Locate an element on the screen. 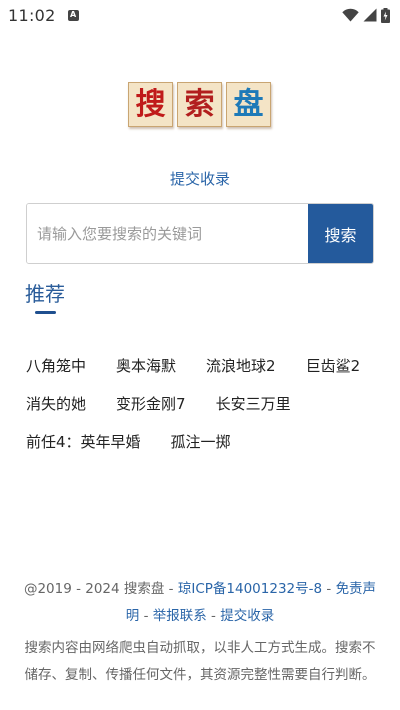 The image size is (400, 710). recommend-item: 前任4：英年早婚 is located at coordinates (83, 441).